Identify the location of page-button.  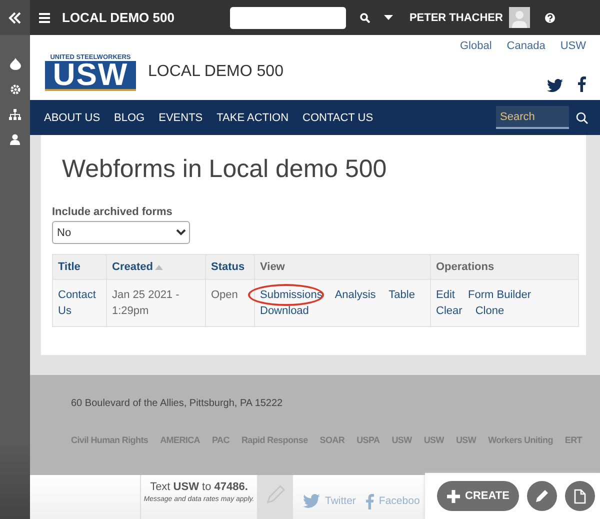
(580, 496).